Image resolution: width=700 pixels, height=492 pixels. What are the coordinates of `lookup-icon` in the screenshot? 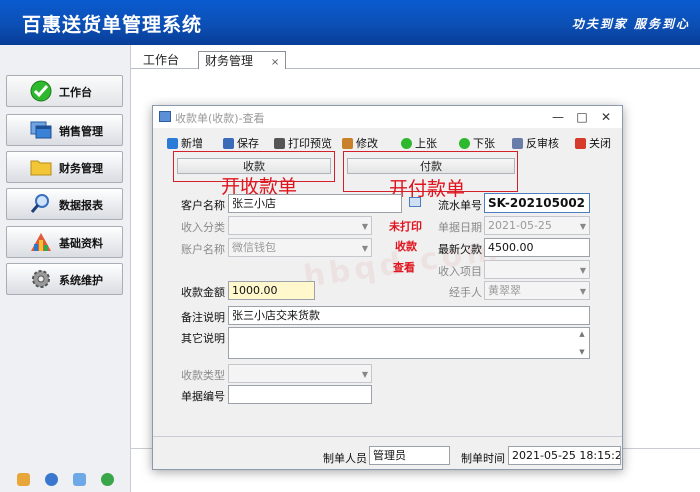 It's located at (415, 202).